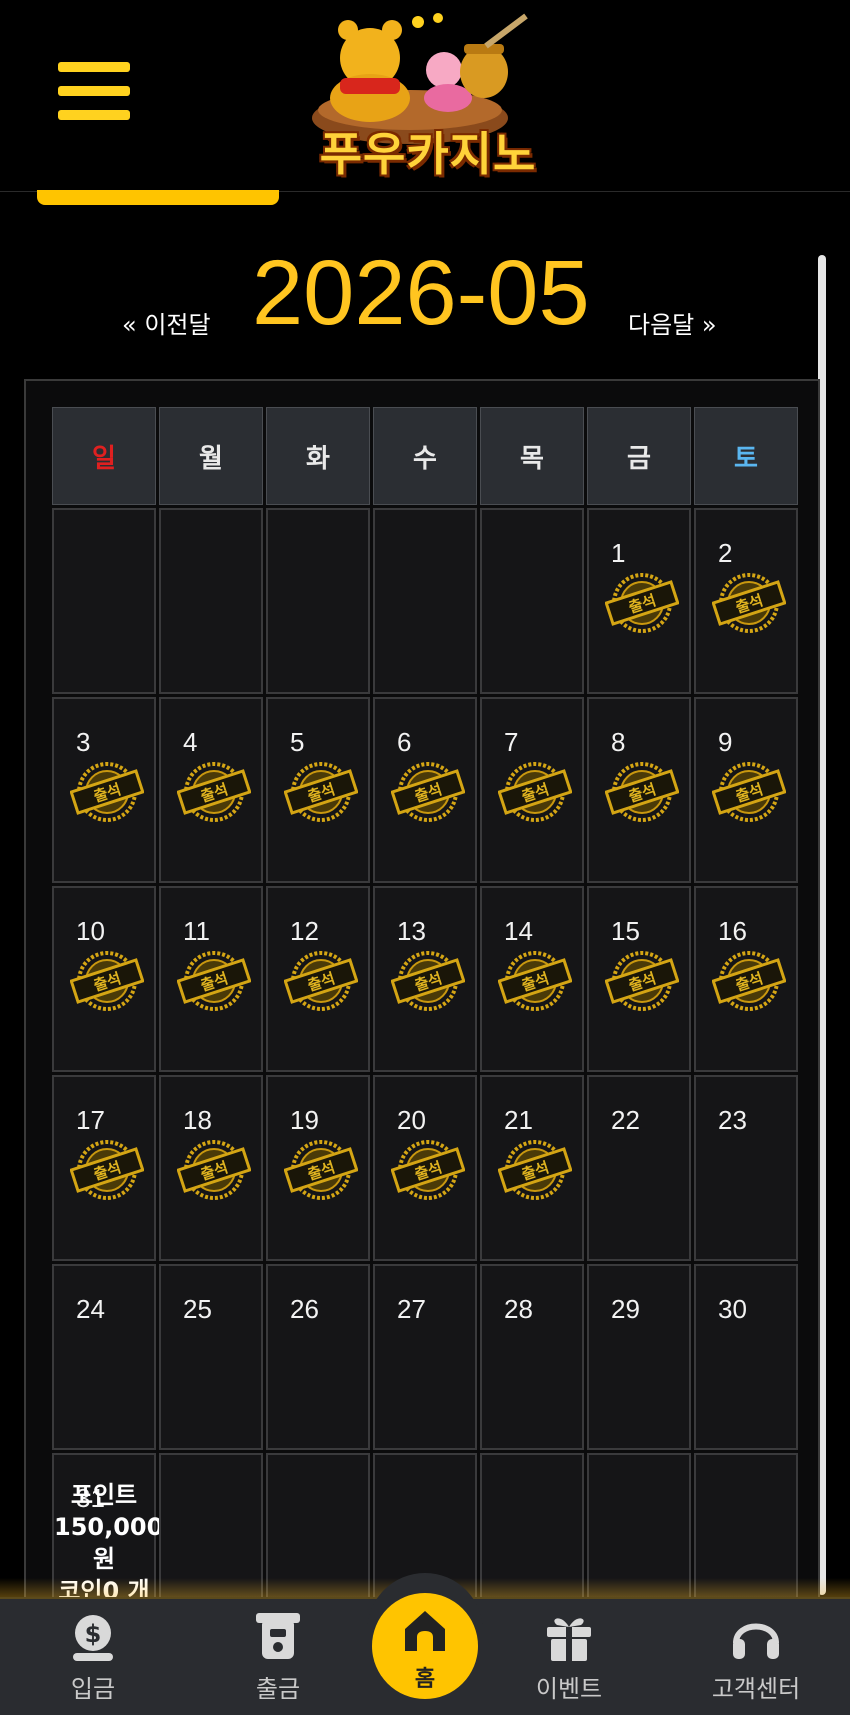  Describe the element at coordinates (625, 931) in the screenshot. I see `day-number: 15` at that location.